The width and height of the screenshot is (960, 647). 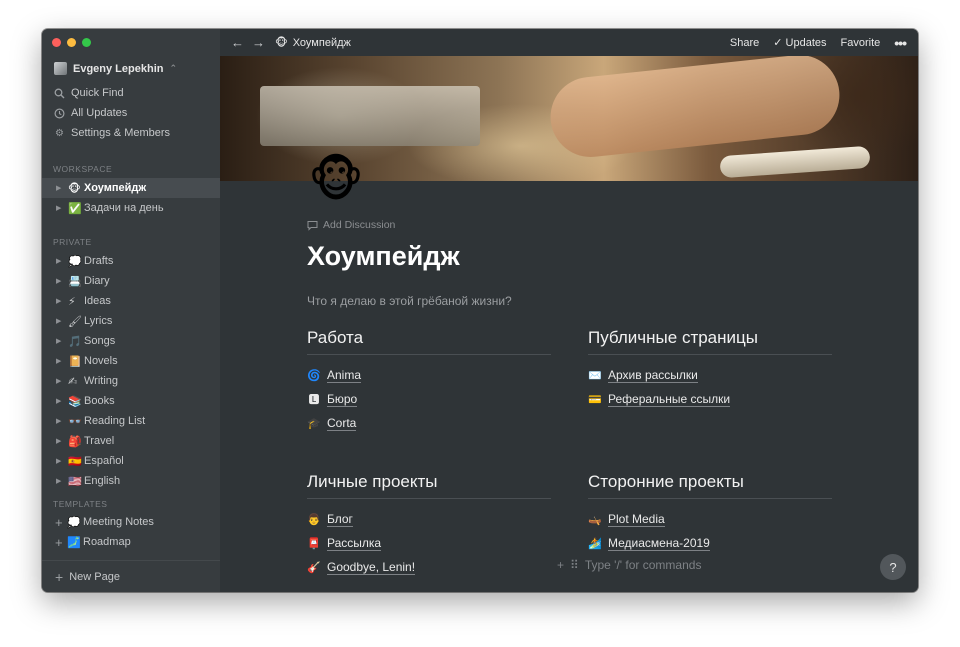 I want to click on page-title: Хоумпейдж, so click(x=383, y=256).